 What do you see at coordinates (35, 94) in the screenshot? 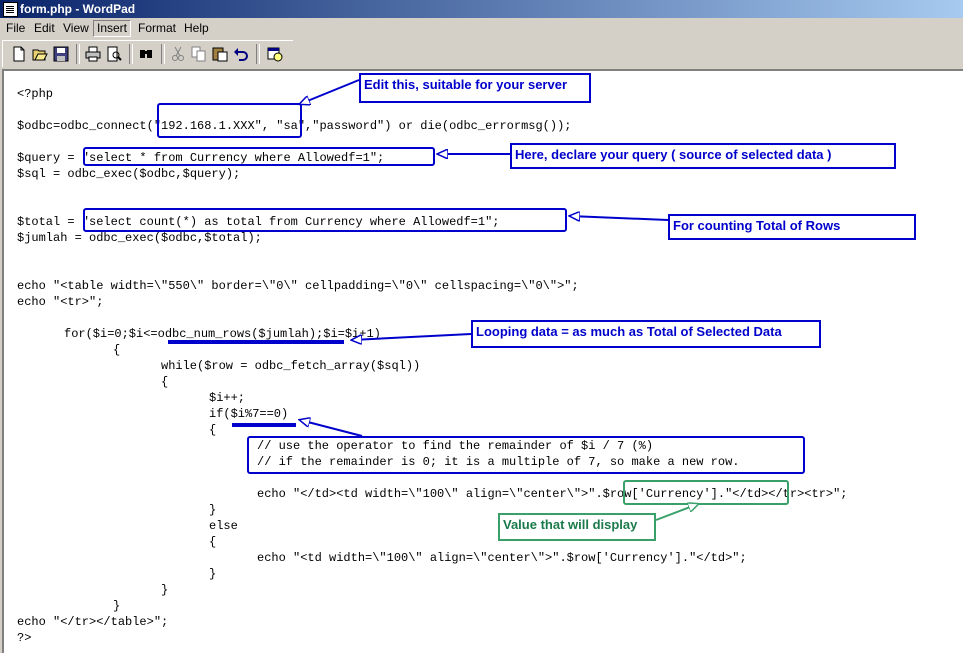
I see `code-line: <?php` at bounding box center [35, 94].